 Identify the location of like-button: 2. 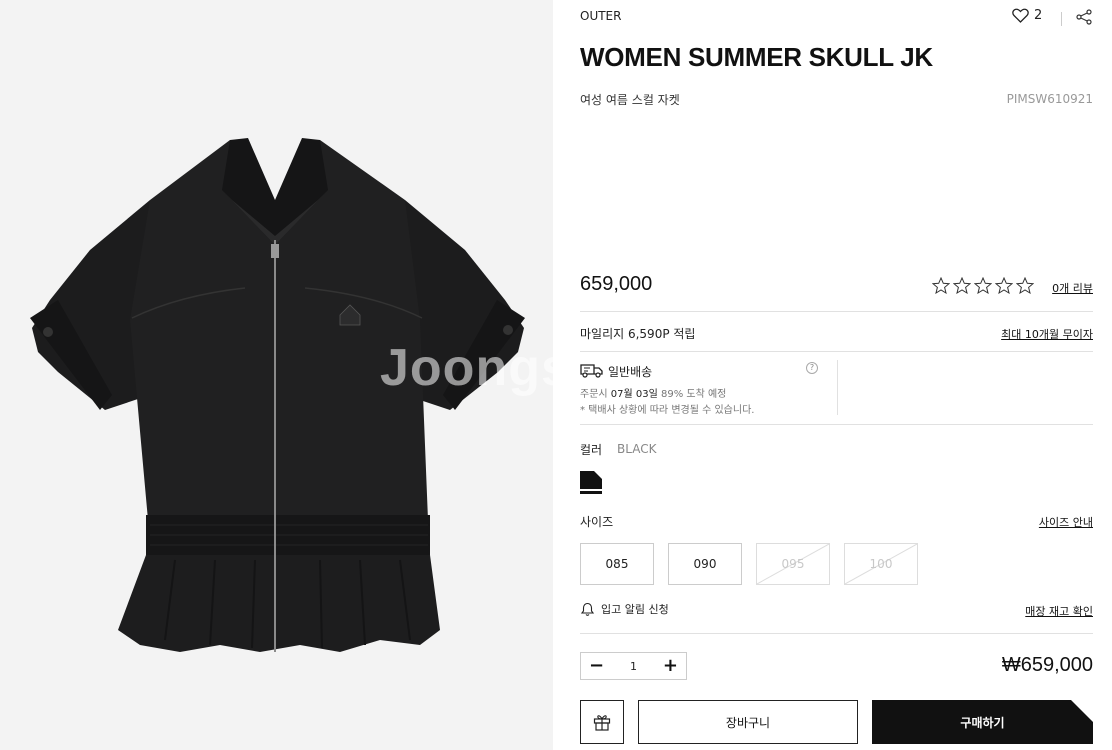
(1027, 15).